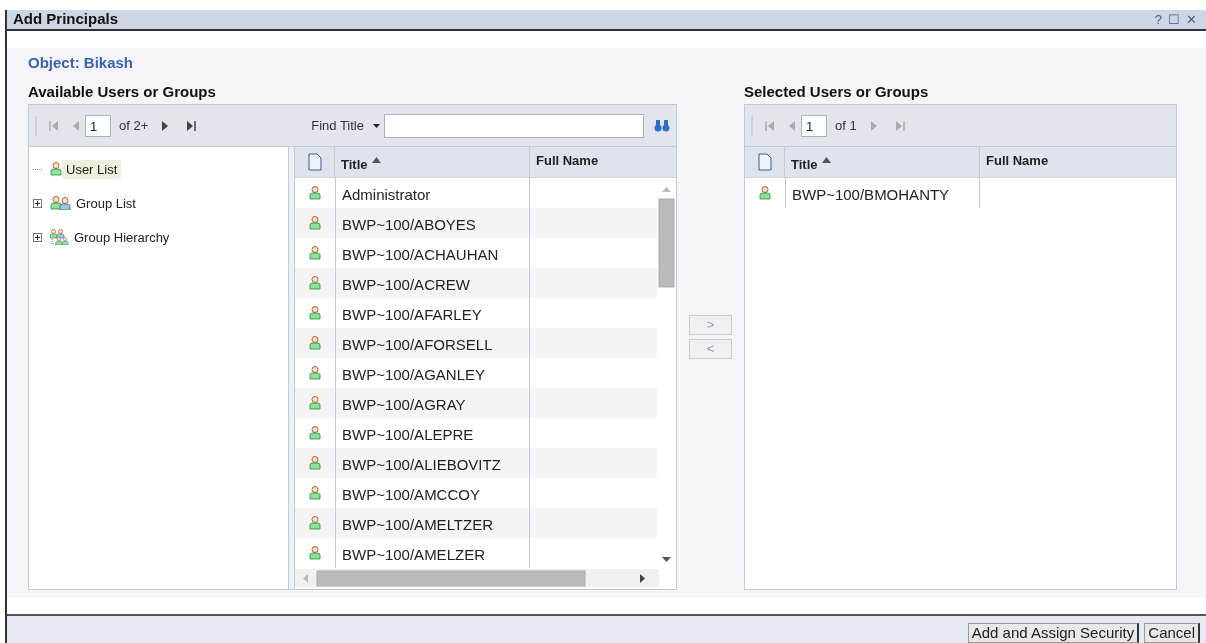  What do you see at coordinates (432, 223) in the screenshot?
I see `table-cell: BWP~100/ABOYES` at bounding box center [432, 223].